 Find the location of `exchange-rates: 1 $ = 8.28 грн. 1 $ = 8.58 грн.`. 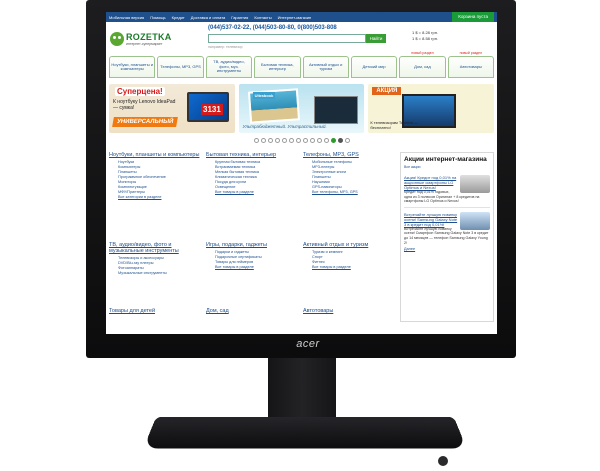

exchange-rates: 1 $ = 8.28 грн. 1 $ = 8.58 грн. is located at coordinates (425, 36).